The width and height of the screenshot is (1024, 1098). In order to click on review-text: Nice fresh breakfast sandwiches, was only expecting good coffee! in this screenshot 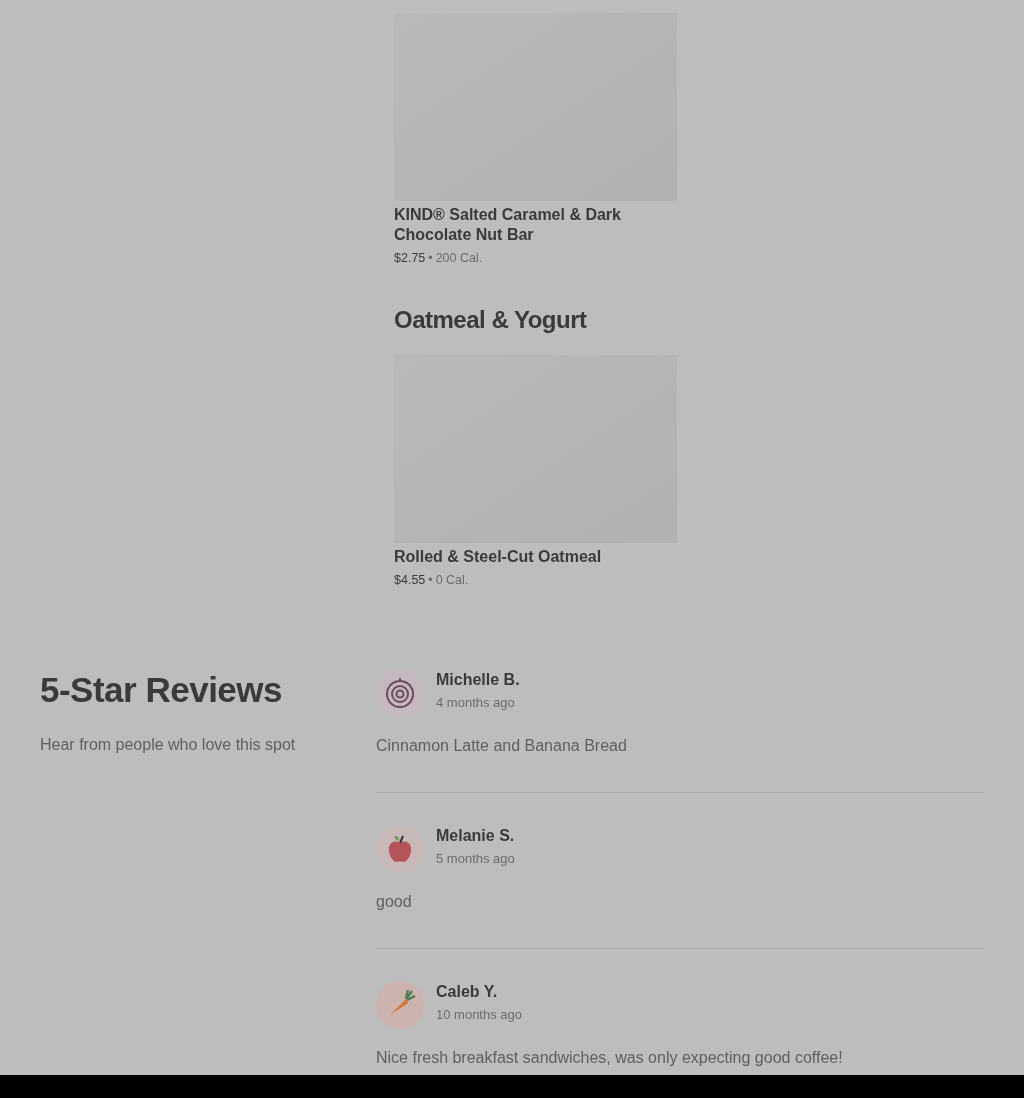, I will do `click(610, 1058)`.